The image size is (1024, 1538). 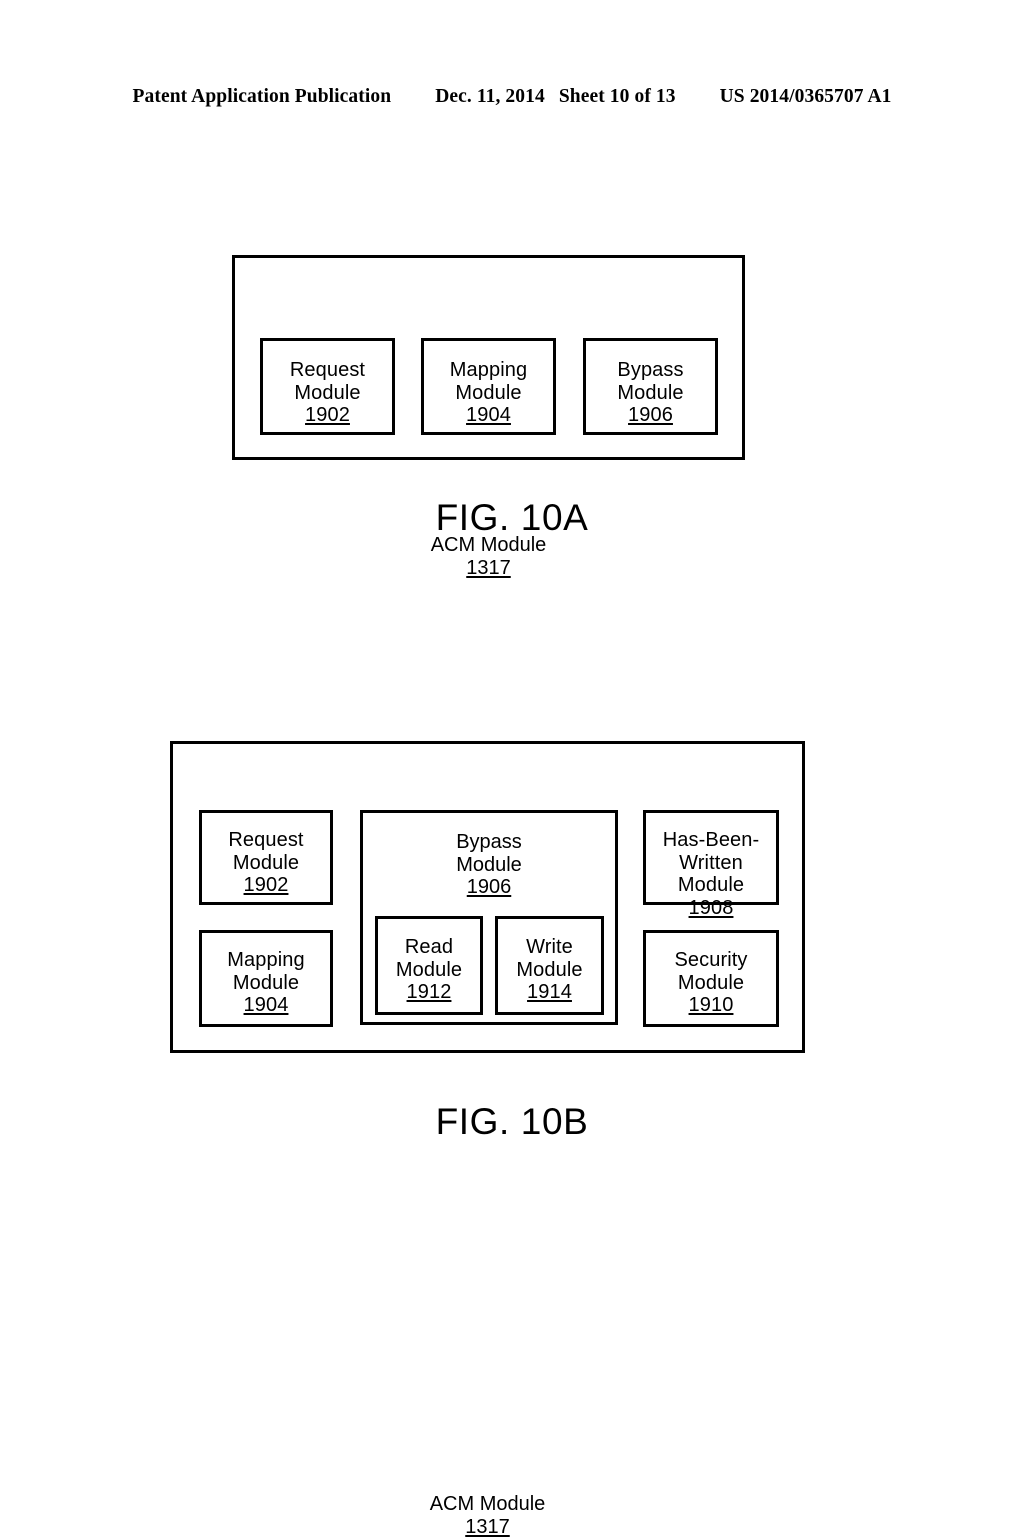 I want to click on fig10b-request-module-suffix: Module, so click(x=266, y=863).